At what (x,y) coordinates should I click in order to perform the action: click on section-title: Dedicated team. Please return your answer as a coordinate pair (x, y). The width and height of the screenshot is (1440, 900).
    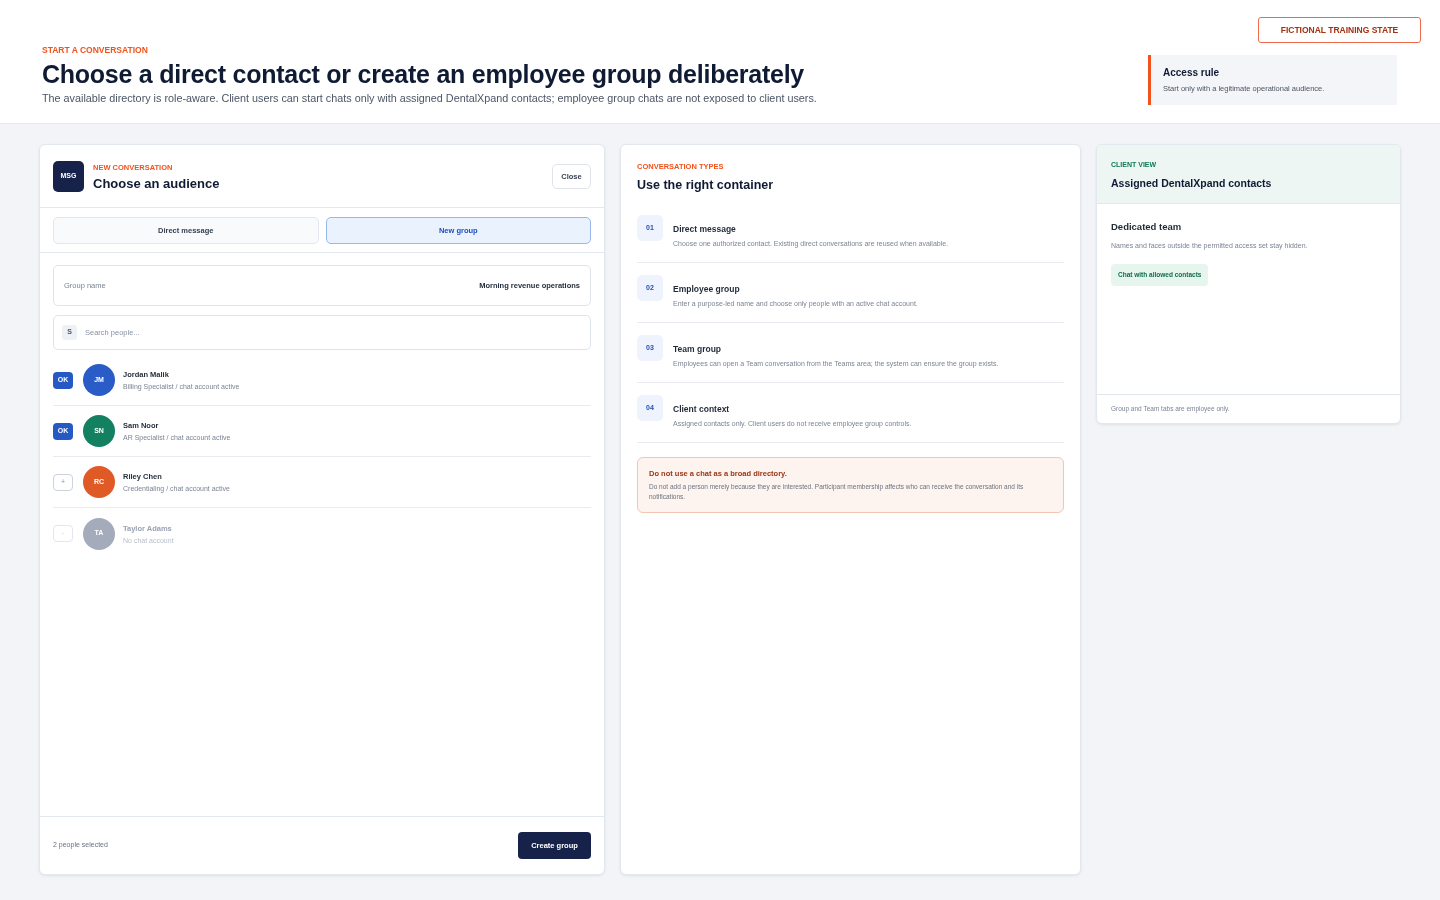
    Looking at the image, I should click on (1146, 226).